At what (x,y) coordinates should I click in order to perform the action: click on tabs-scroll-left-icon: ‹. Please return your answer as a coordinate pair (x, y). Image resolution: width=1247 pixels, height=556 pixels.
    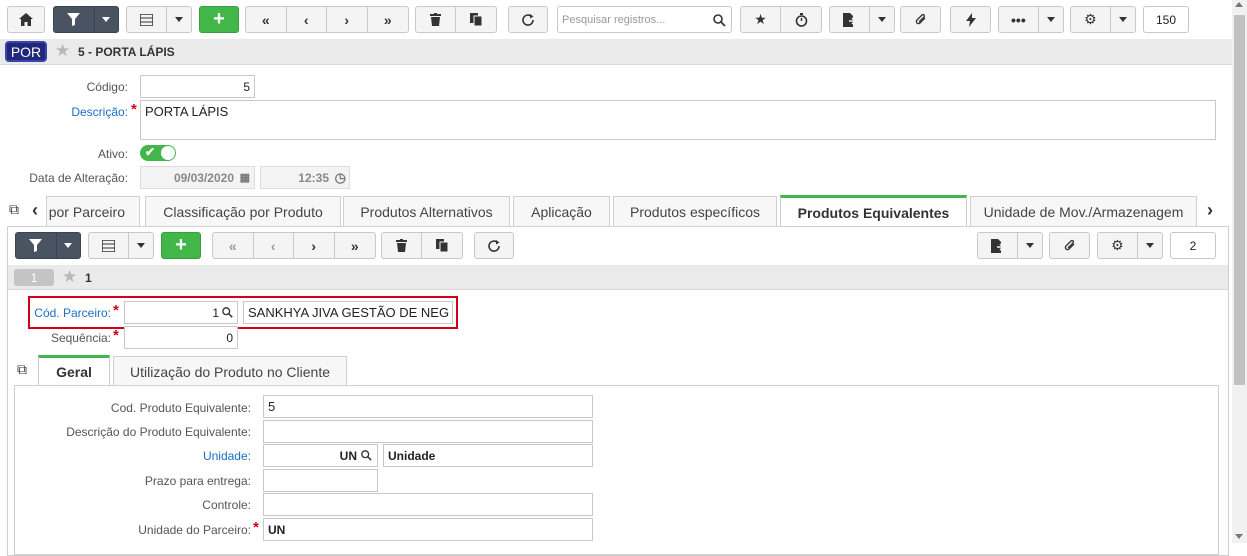
    Looking at the image, I should click on (35, 210).